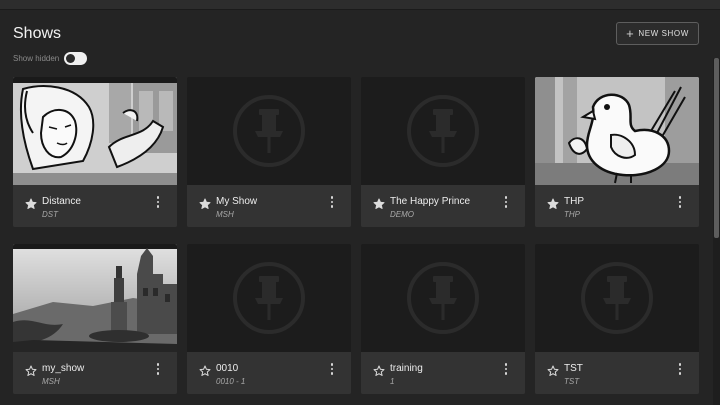 This screenshot has height=405, width=720. I want to click on show-name: THP, so click(574, 201).